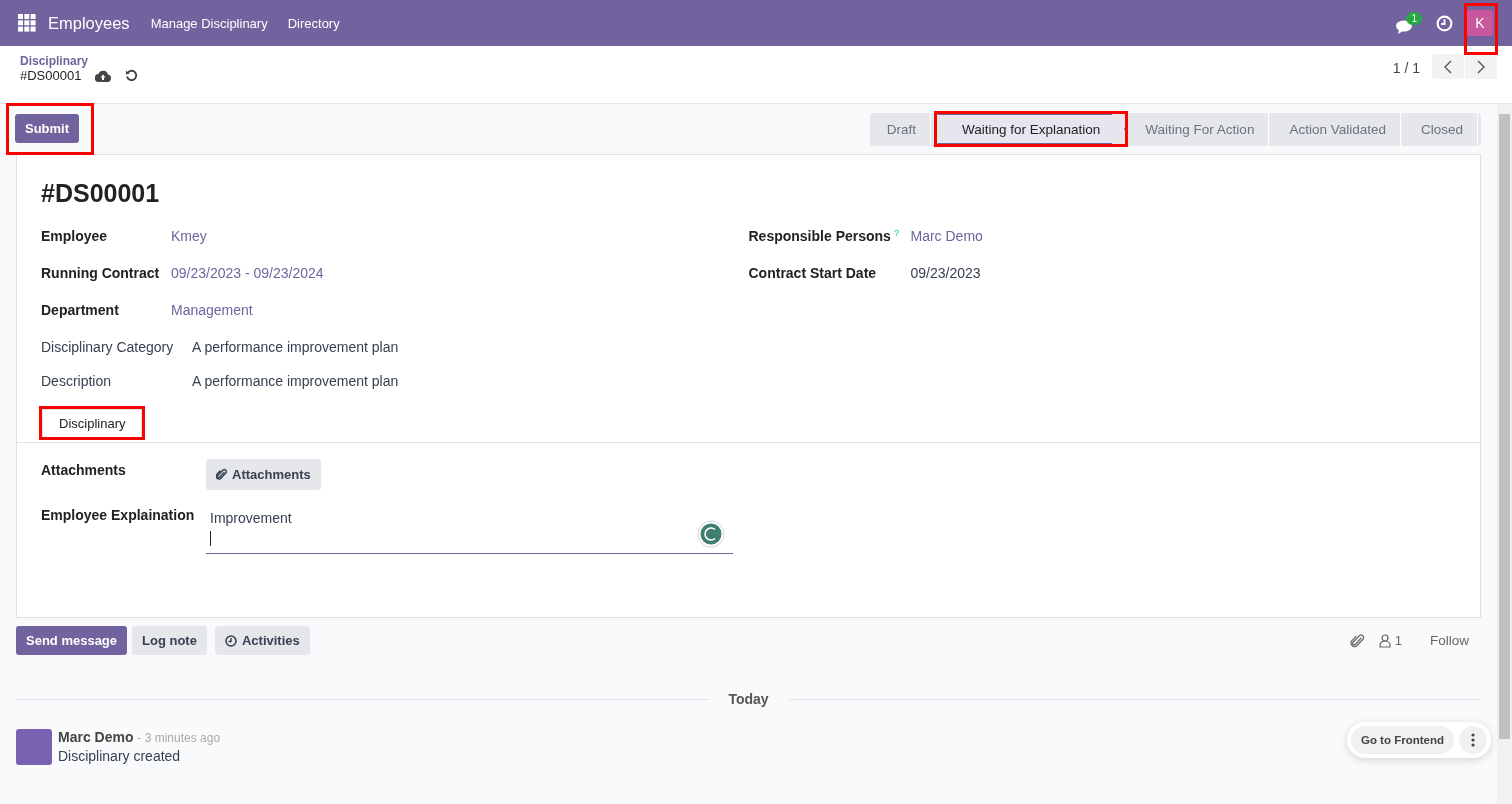  What do you see at coordinates (901, 129) in the screenshot?
I see `status-stage: Draft` at bounding box center [901, 129].